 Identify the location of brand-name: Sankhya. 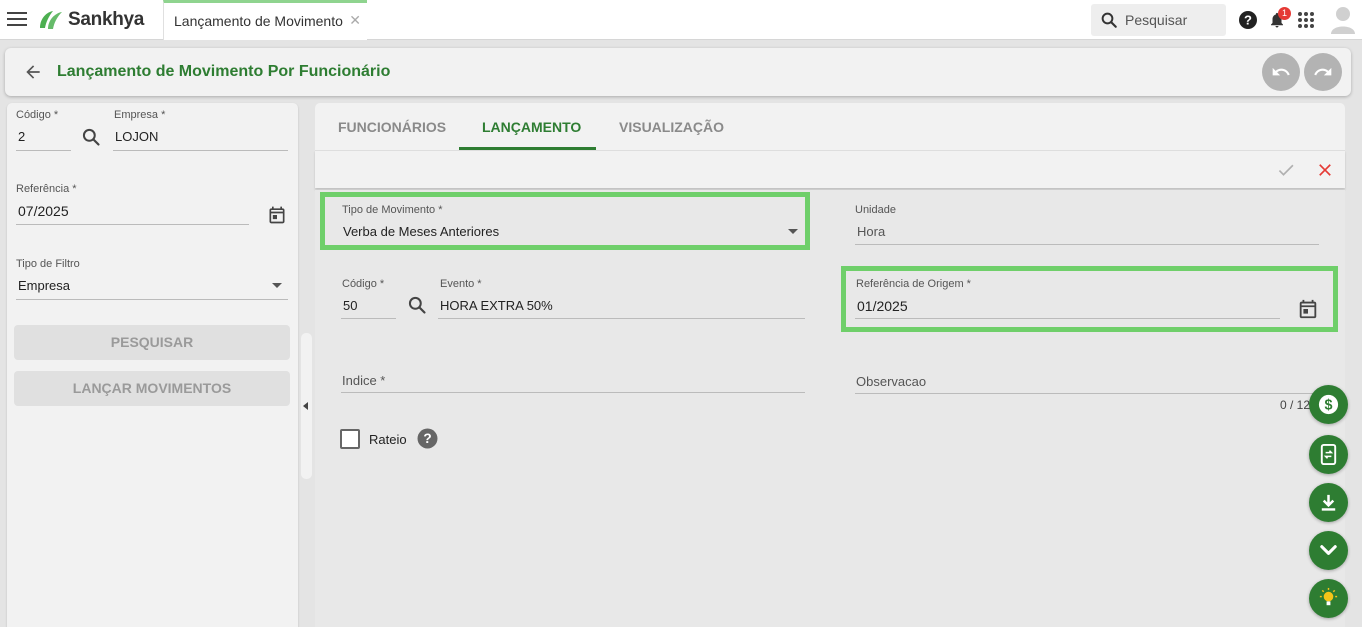
(106, 19).